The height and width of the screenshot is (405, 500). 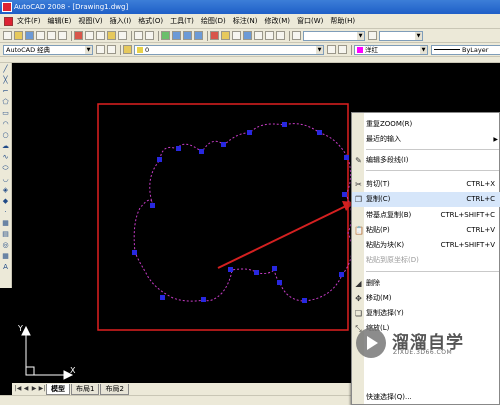 I want to click on menu-item-copy-selection: ❏ 复制选择(Y), so click(x=426, y=313).